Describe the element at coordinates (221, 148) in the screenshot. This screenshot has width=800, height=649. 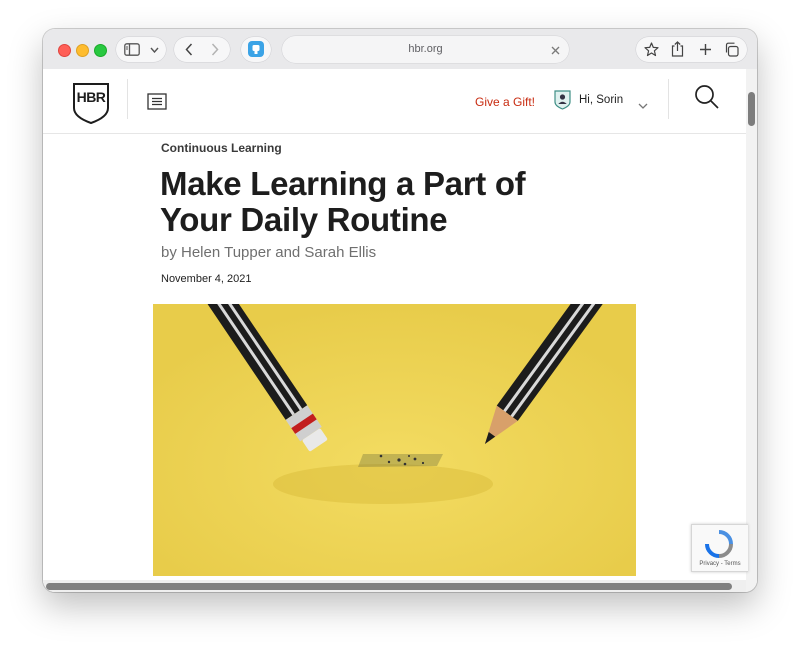
I see `article-category: Continuous Learning` at that location.